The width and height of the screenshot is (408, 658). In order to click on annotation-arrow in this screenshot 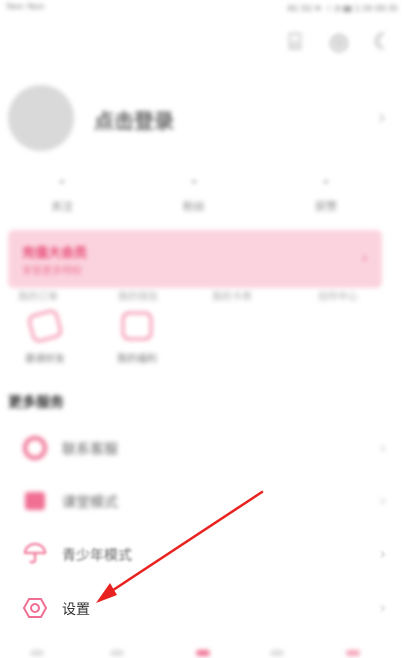, I will do `click(180, 546)`.